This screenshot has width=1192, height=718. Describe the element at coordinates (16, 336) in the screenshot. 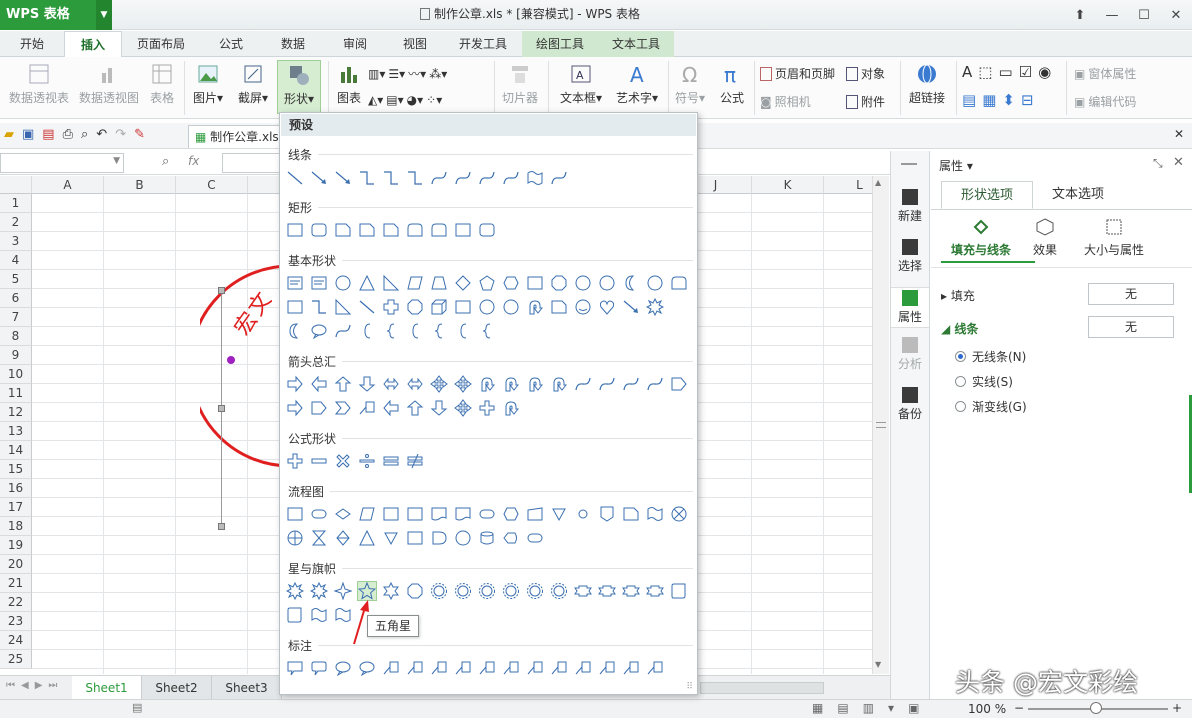

I see `row-header: 8` at that location.